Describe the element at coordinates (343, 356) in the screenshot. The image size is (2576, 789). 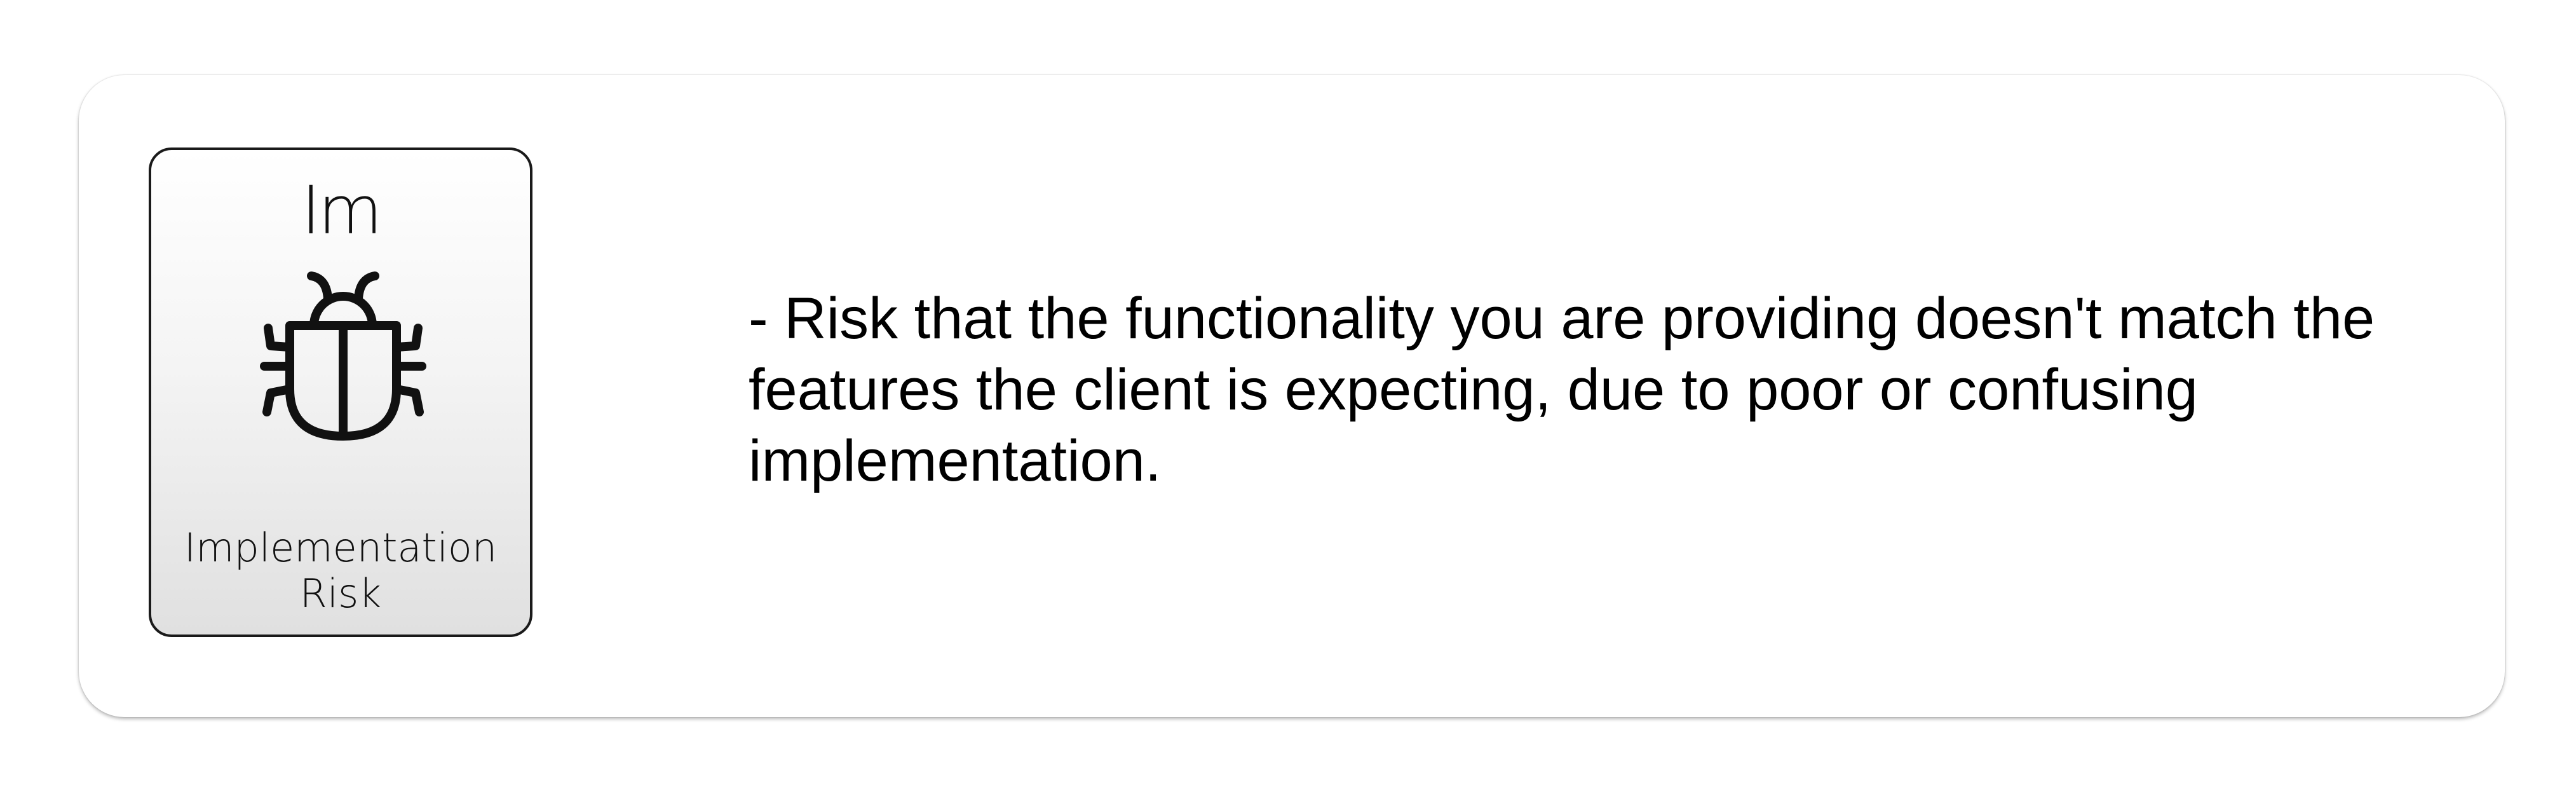
I see `bug-icon` at that location.